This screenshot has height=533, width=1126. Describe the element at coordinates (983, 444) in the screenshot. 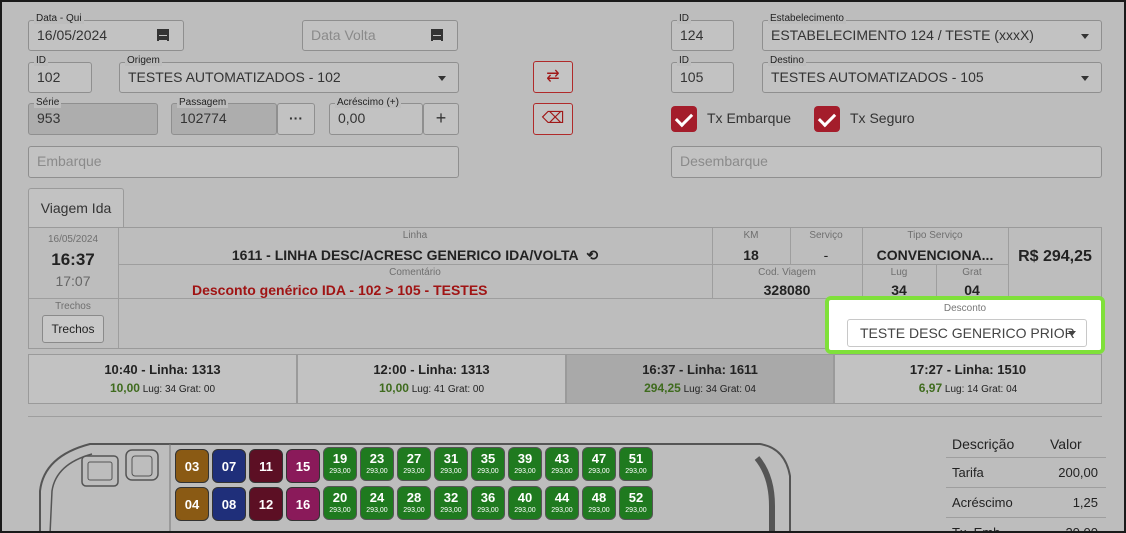

I see `summary-header-descricao: Descrição` at that location.